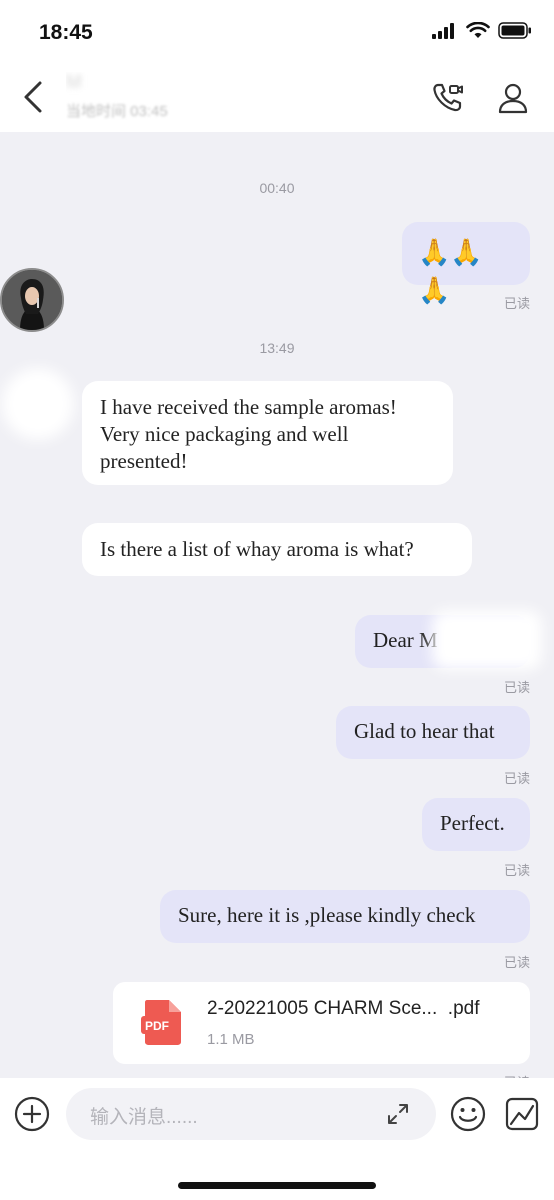 This screenshot has width=554, height=1200. I want to click on avatar, so click(32, 300).